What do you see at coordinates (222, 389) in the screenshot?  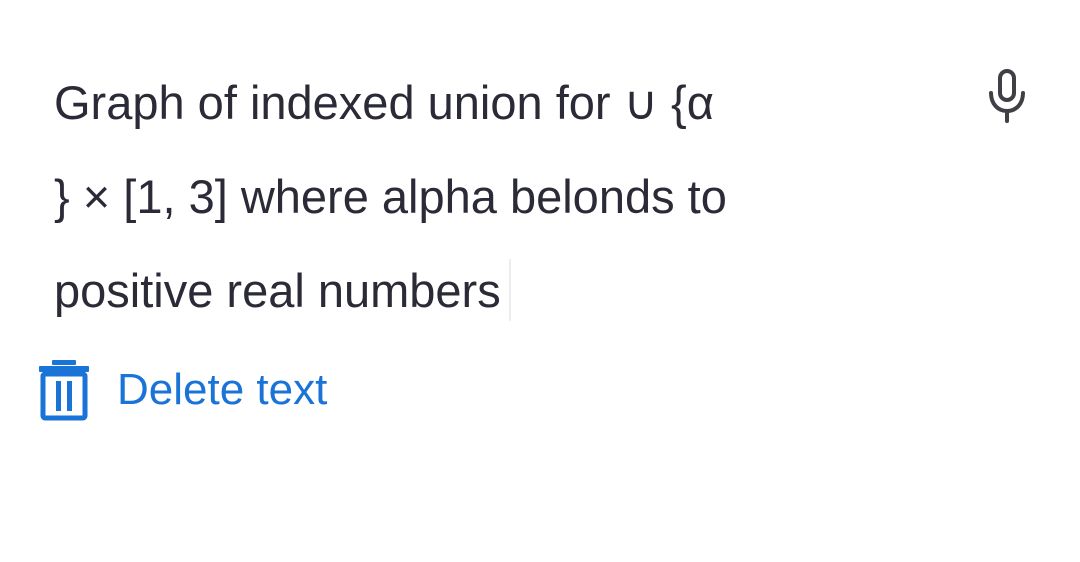 I see `delete-text-label: Delete text` at bounding box center [222, 389].